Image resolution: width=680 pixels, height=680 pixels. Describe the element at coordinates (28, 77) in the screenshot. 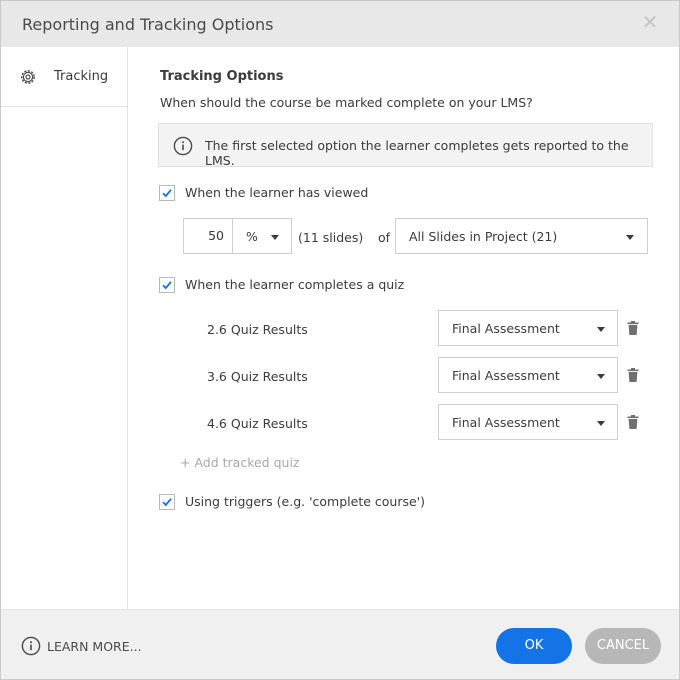

I see `gear-icon` at that location.